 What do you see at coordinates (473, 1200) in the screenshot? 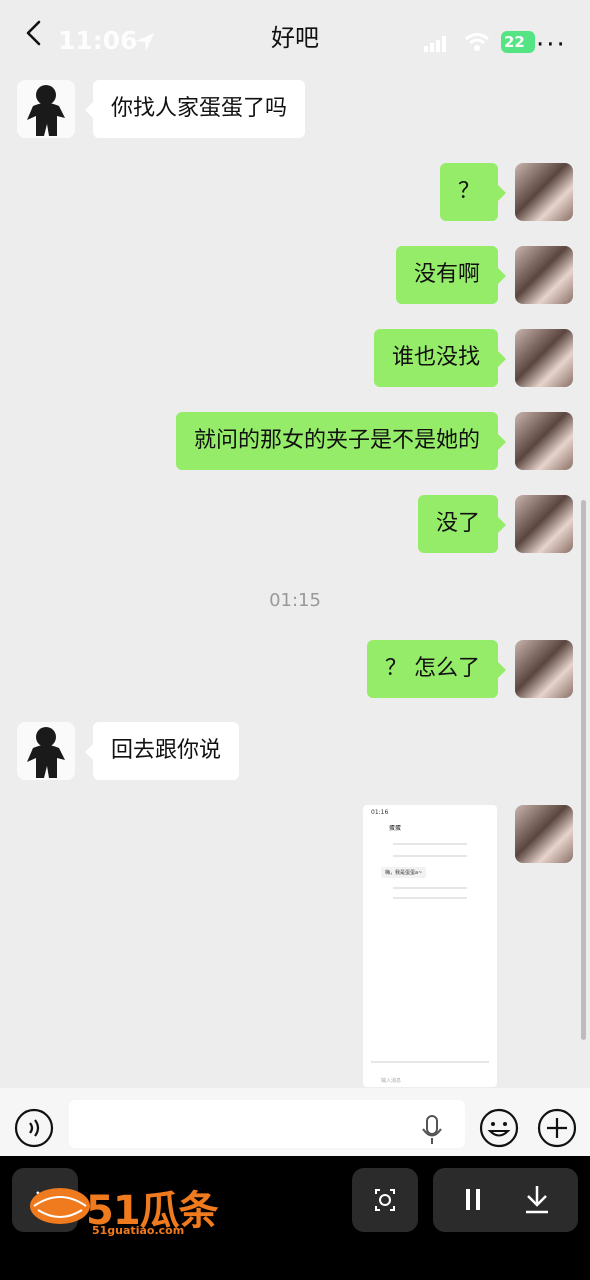
I see `pause-icon` at bounding box center [473, 1200].